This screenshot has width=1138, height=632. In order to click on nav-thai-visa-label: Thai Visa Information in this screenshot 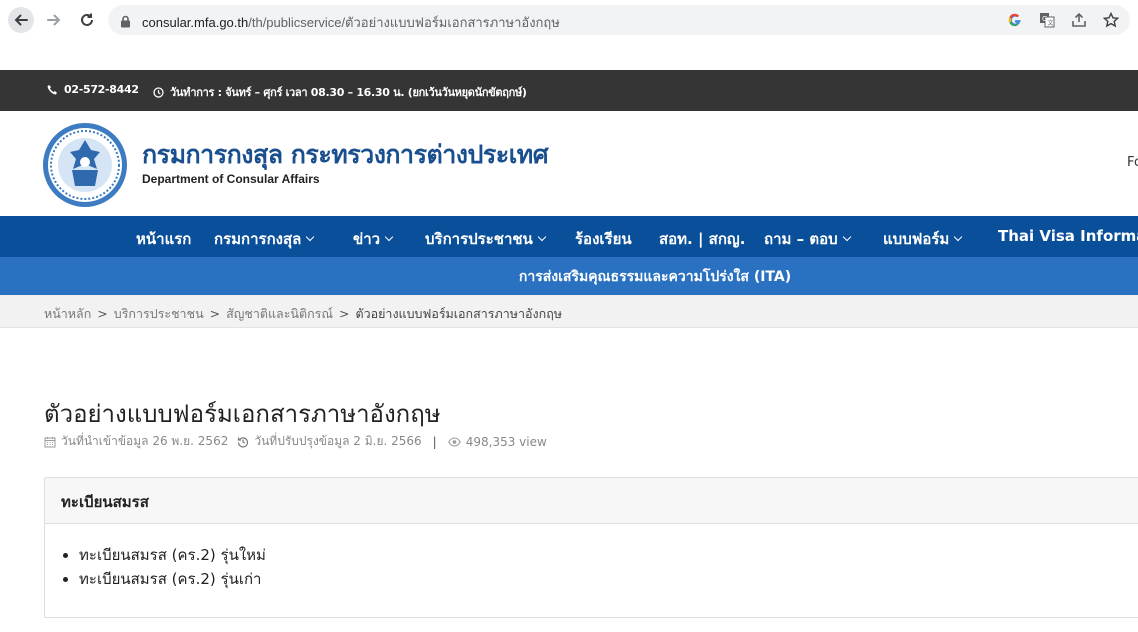, I will do `click(1068, 236)`.